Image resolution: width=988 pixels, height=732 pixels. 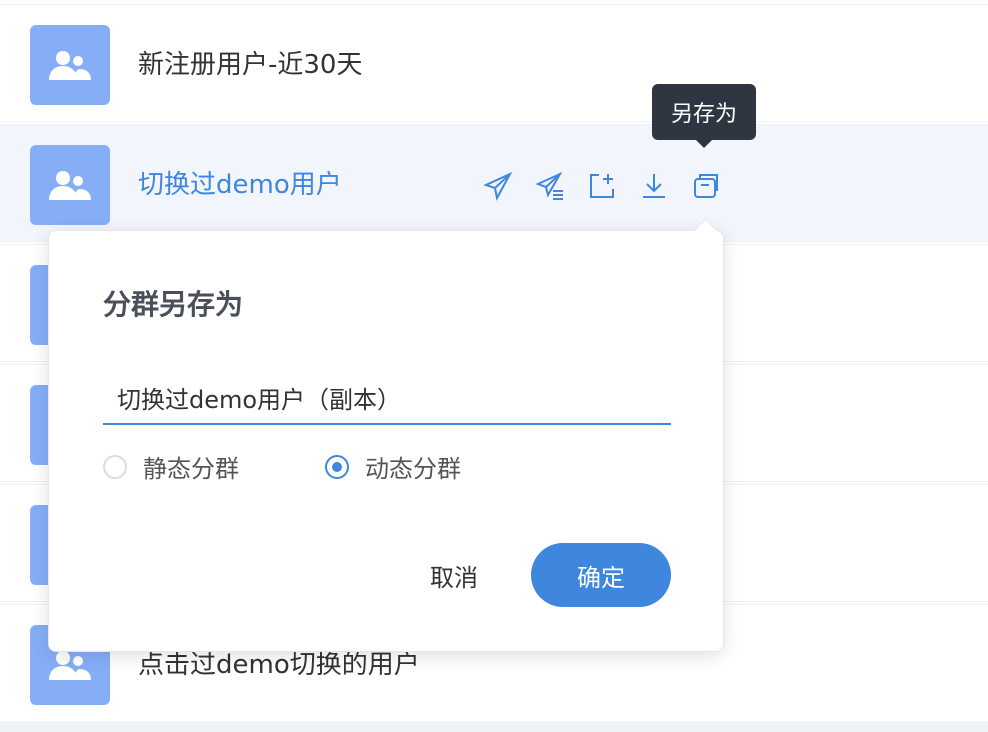 What do you see at coordinates (115, 466) in the screenshot?
I see `radio-button` at bounding box center [115, 466].